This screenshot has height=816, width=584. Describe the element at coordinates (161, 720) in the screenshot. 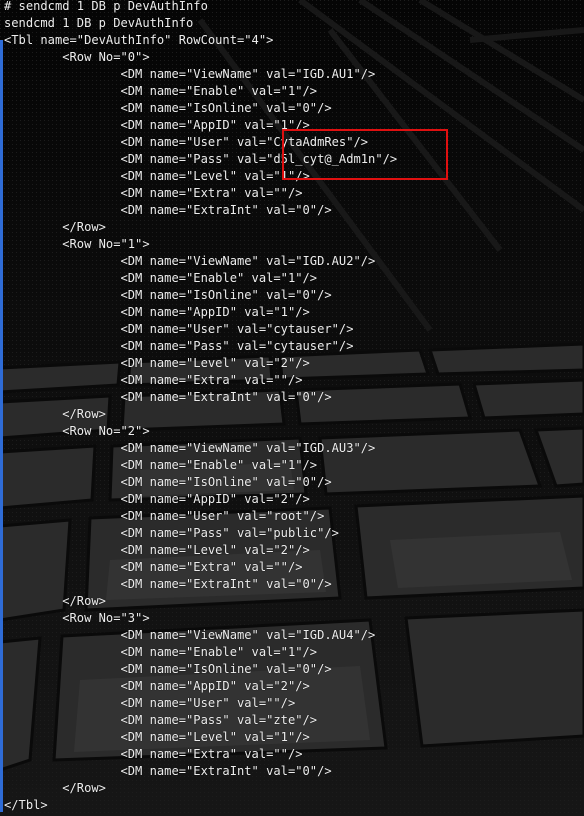

I see `dm-pass-line: <DM name="Pass" val="zte"/>` at that location.